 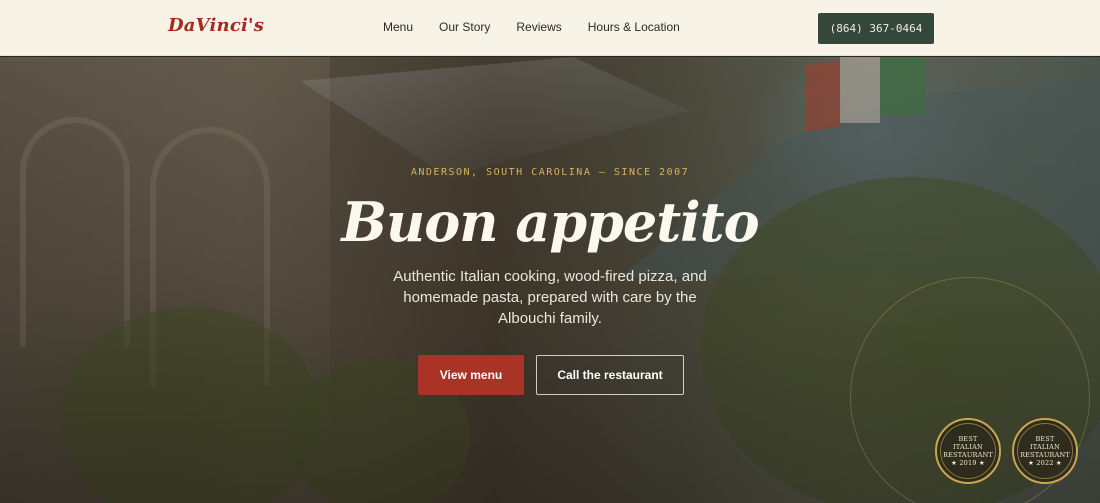 What do you see at coordinates (1045, 463) in the screenshot?
I see `badge-year: ★ 2022 ★` at bounding box center [1045, 463].